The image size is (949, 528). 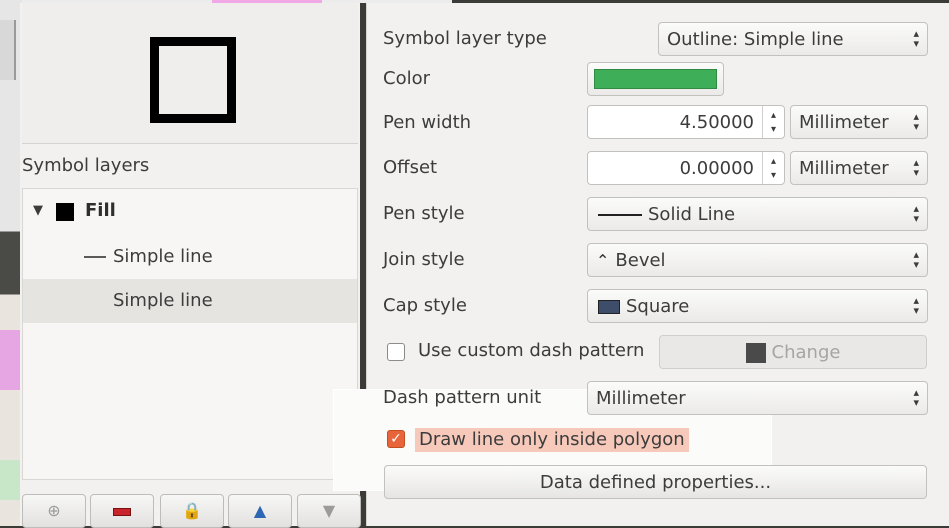 What do you see at coordinates (755, 39) in the screenshot?
I see `select-value: Outline: Simple line` at bounding box center [755, 39].